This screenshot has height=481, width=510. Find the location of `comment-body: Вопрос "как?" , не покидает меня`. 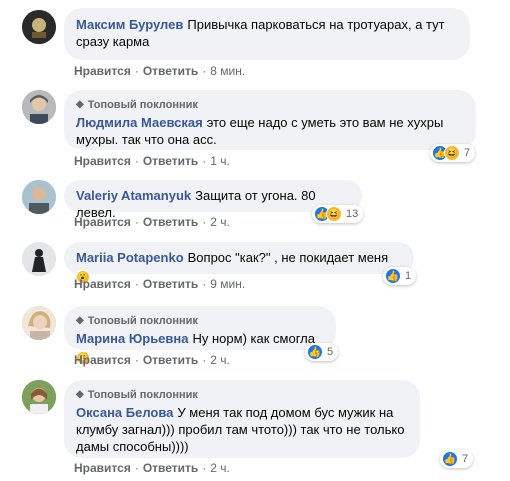

comment-body: Вопрос "как?" , не покидает меня is located at coordinates (288, 257).